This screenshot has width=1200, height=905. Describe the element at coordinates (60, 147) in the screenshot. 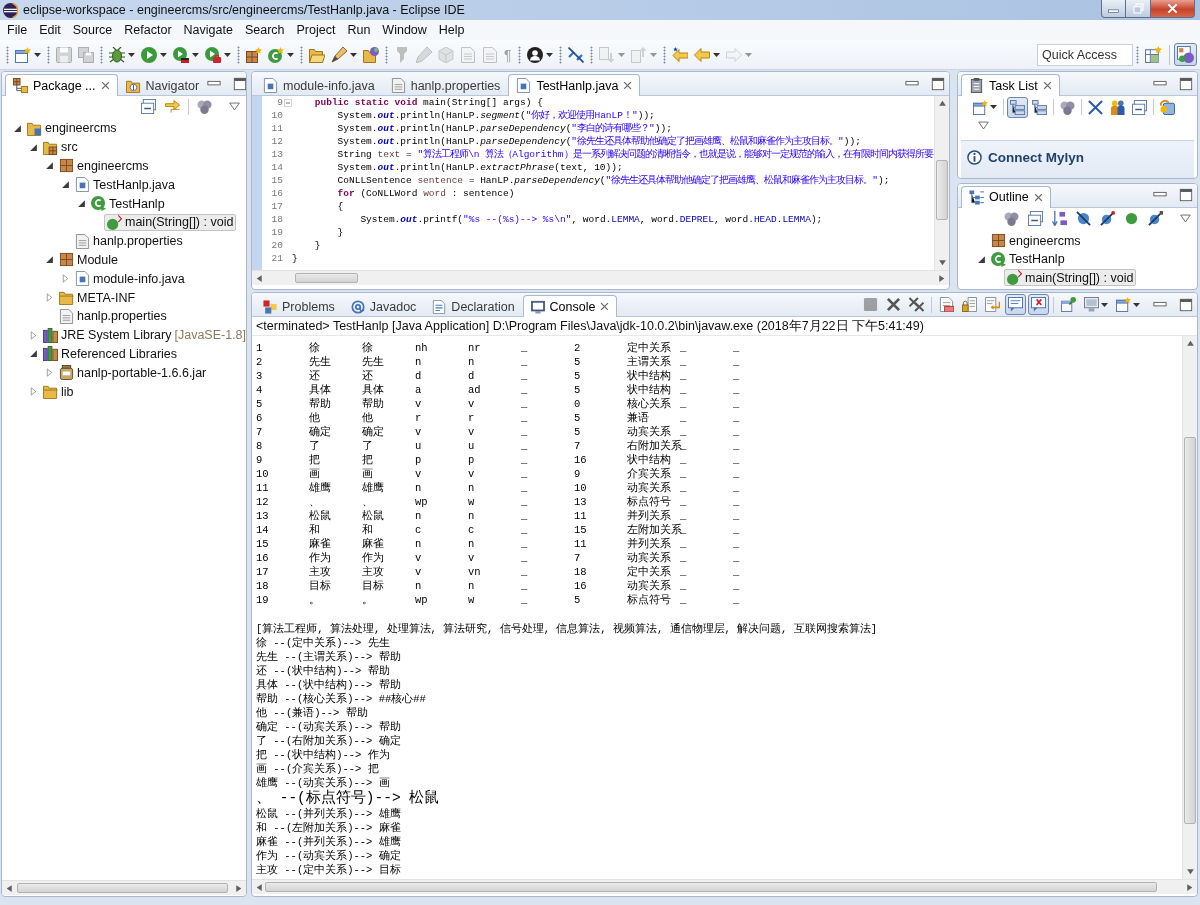

I see `tree-item: src` at that location.